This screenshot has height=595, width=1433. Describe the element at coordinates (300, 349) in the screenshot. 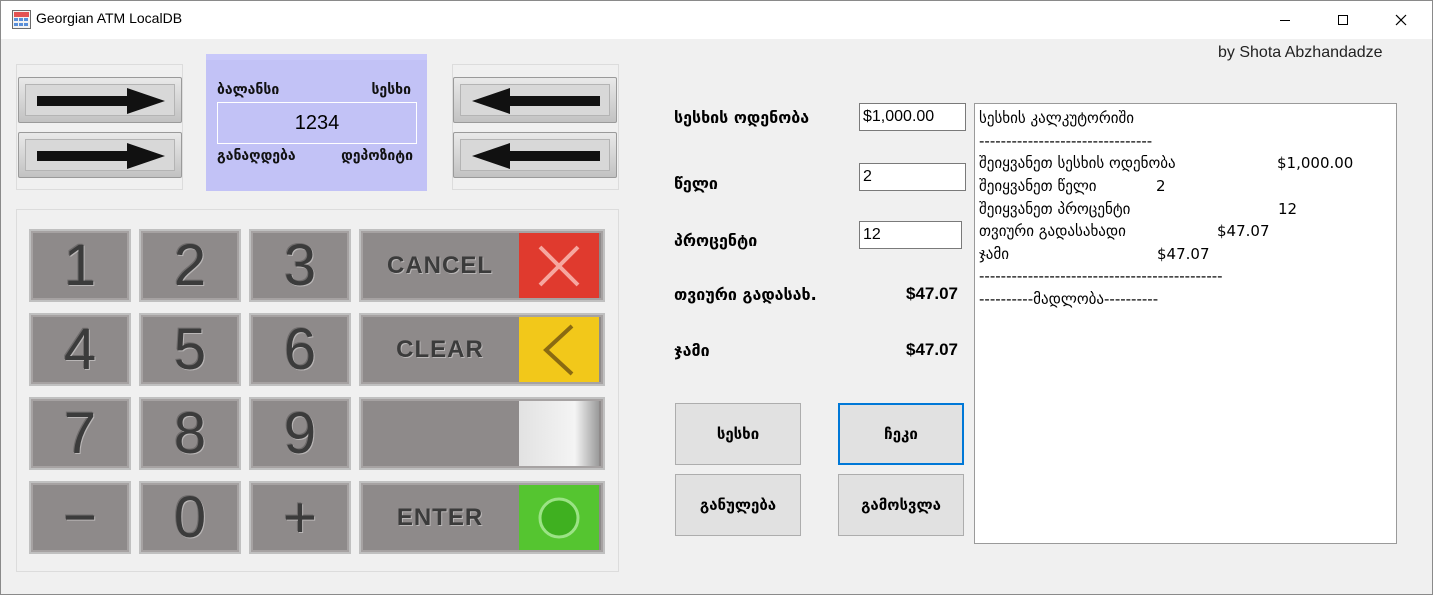

I see `key-6: 6` at that location.